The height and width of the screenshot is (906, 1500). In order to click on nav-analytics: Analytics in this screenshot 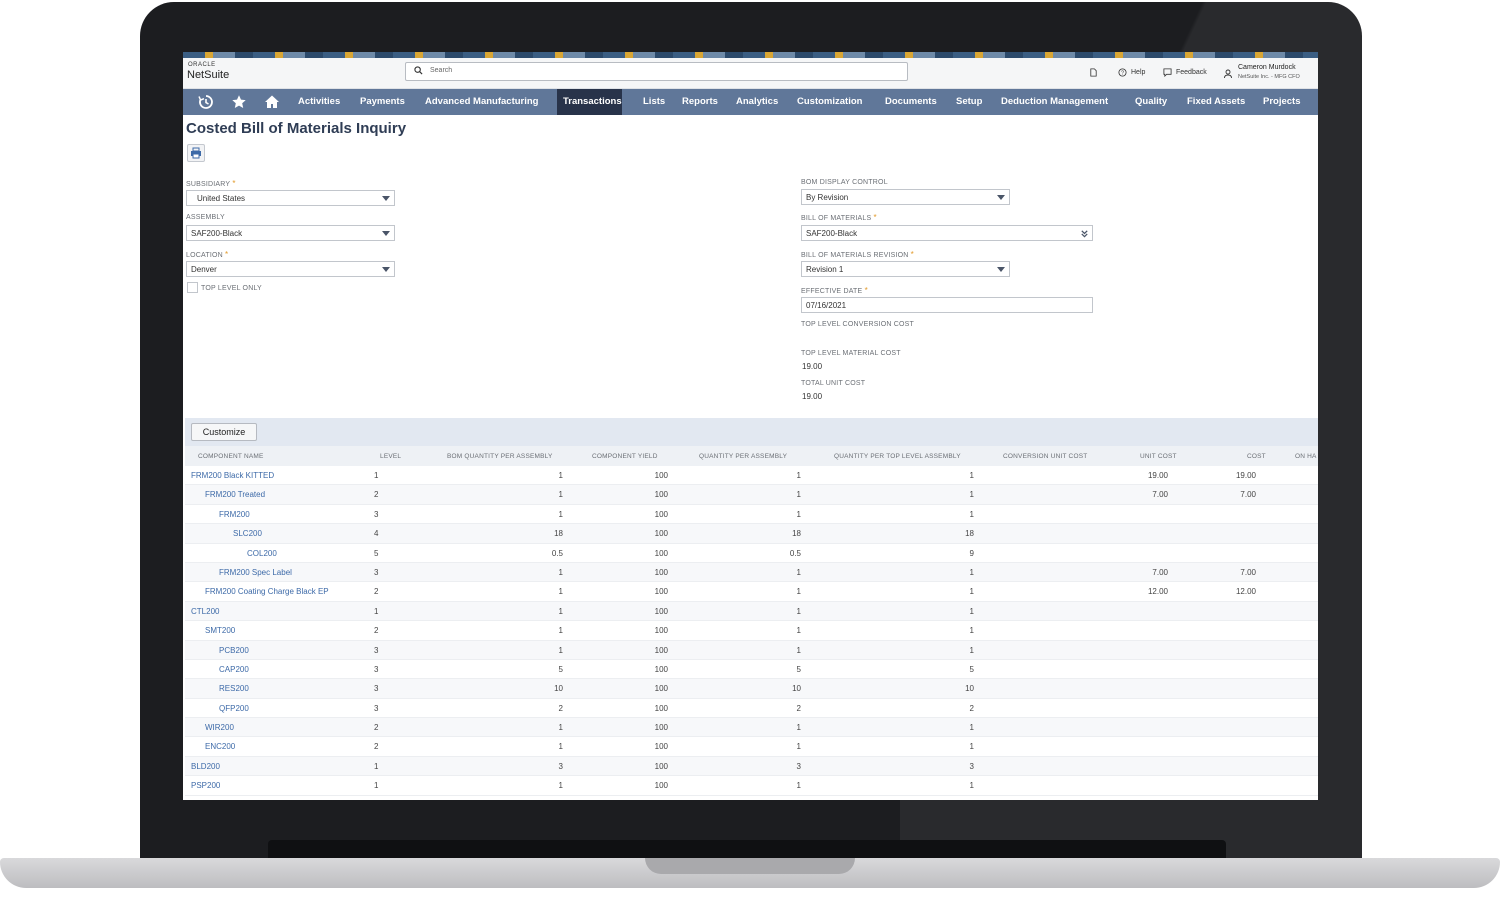, I will do `click(757, 102)`.